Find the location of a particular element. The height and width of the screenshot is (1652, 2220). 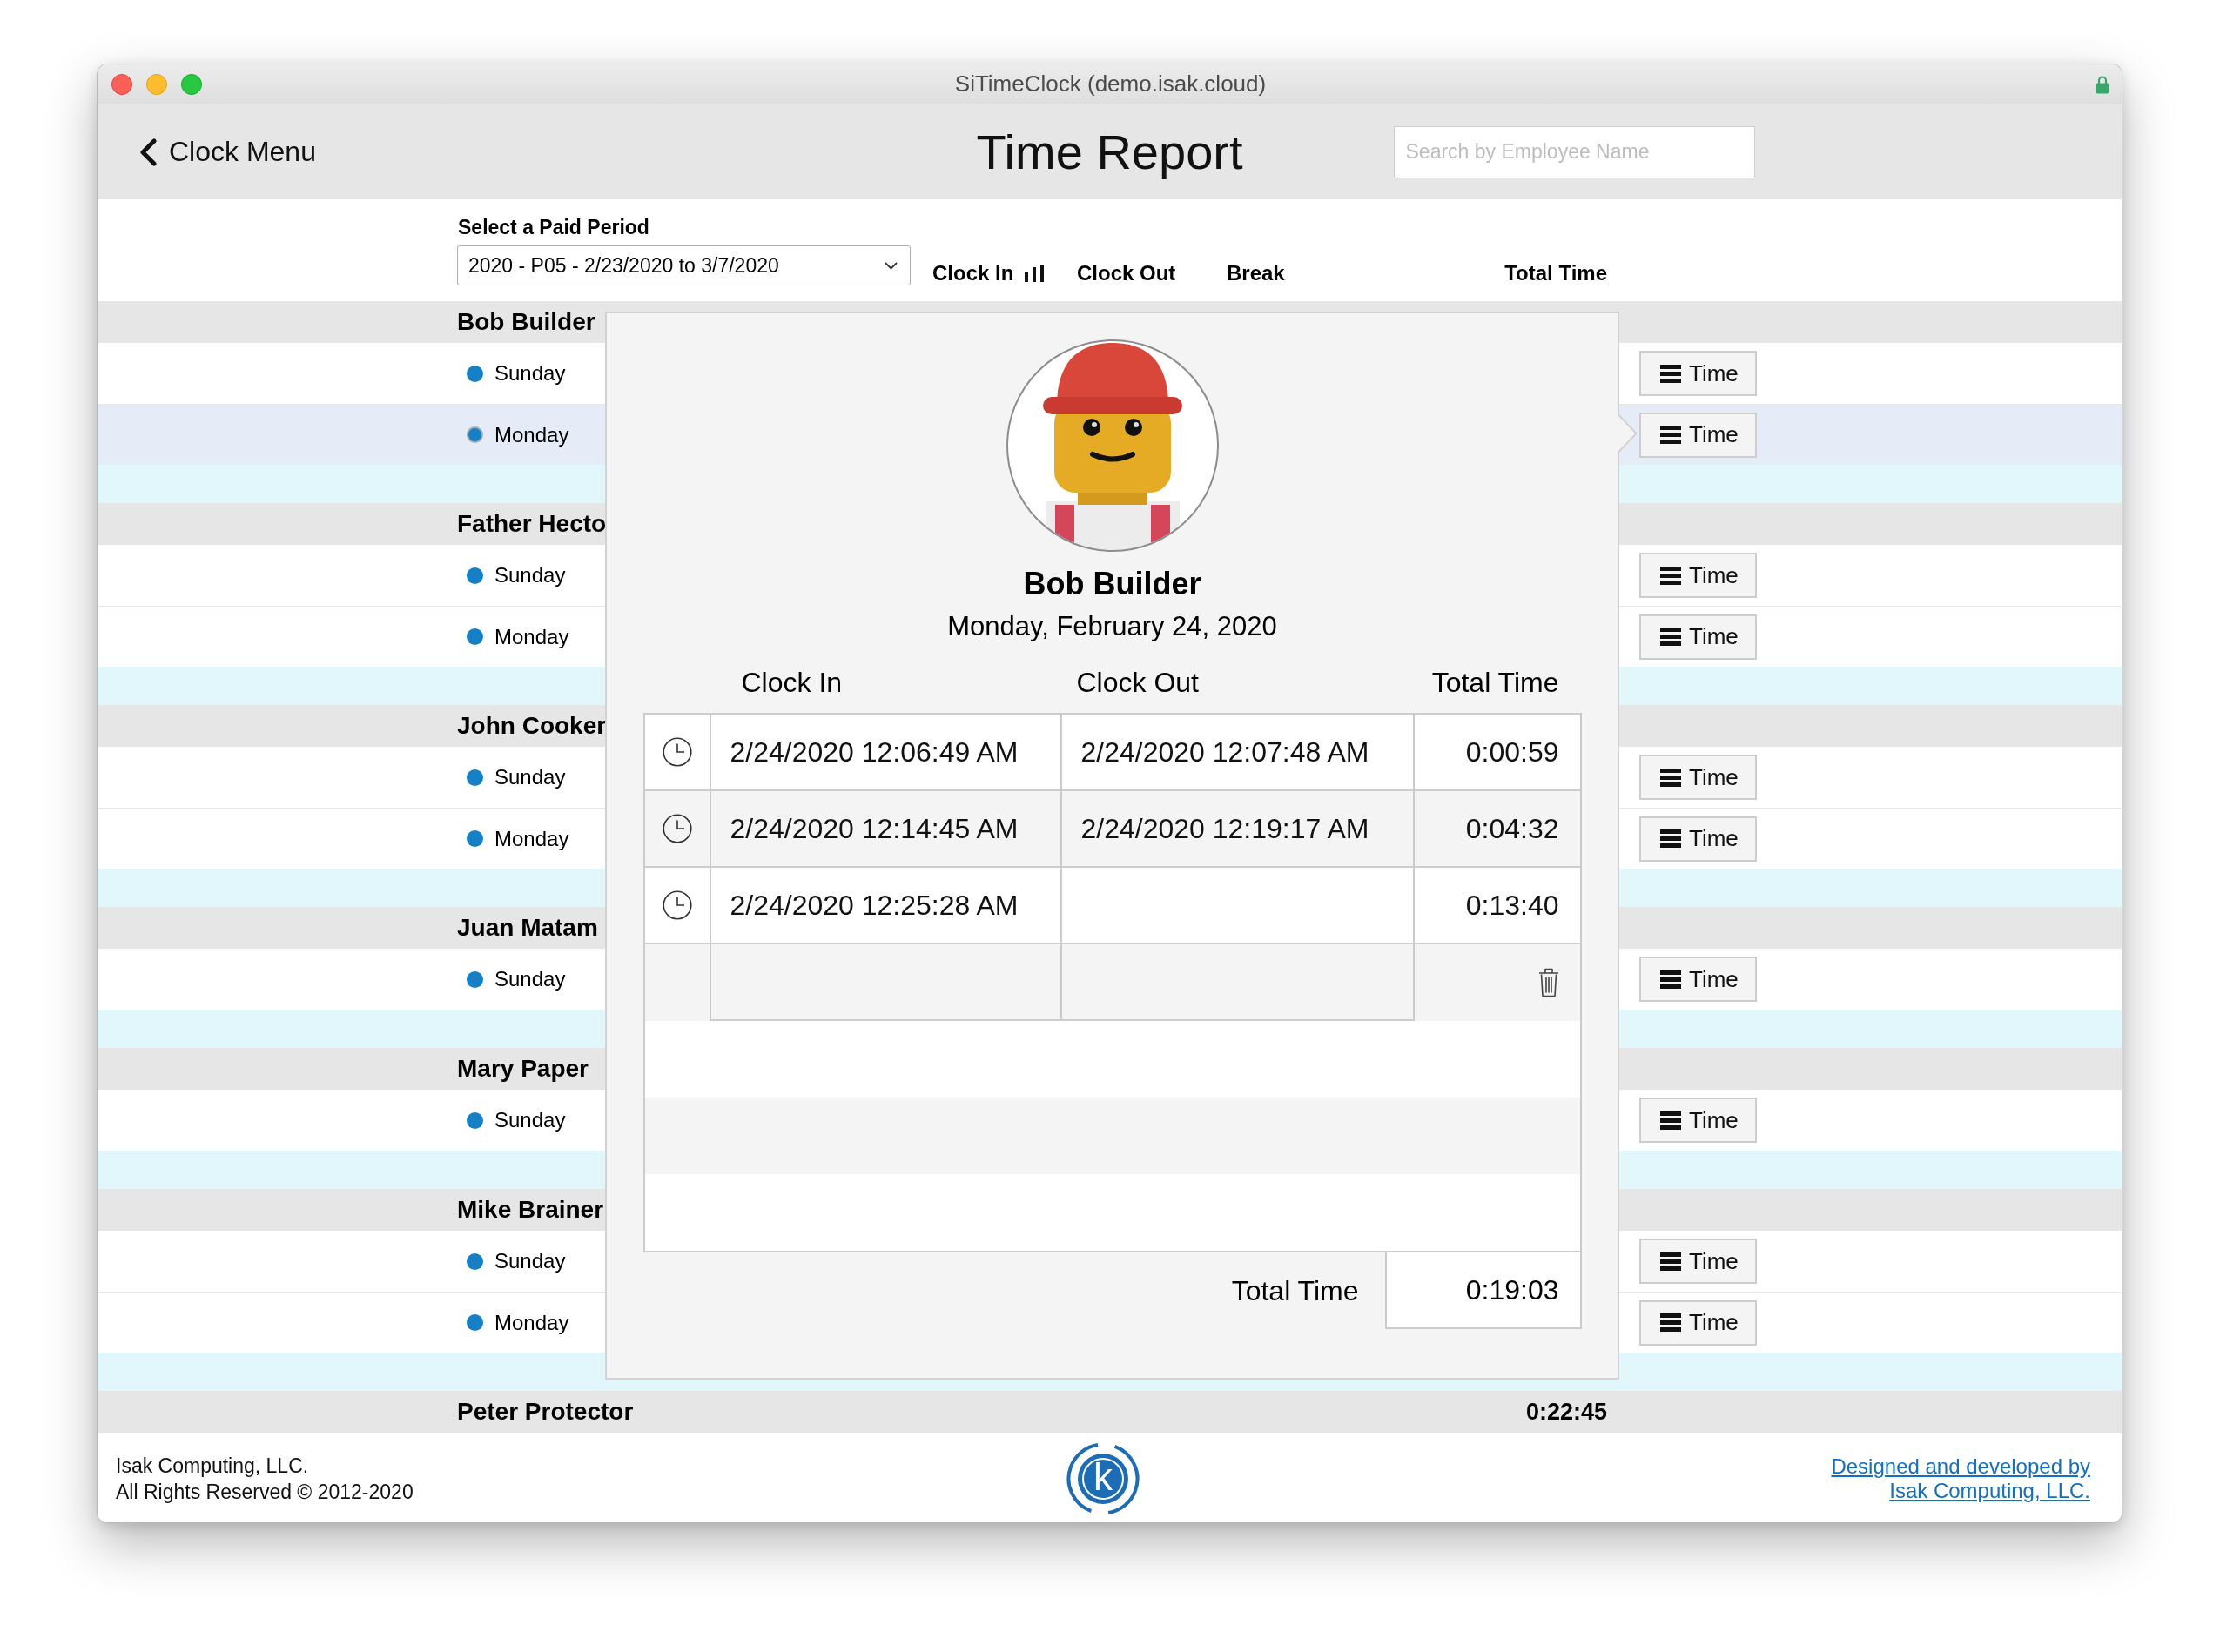

copyright-text: All Rights Reserved © 2012-2020 is located at coordinates (265, 1492).